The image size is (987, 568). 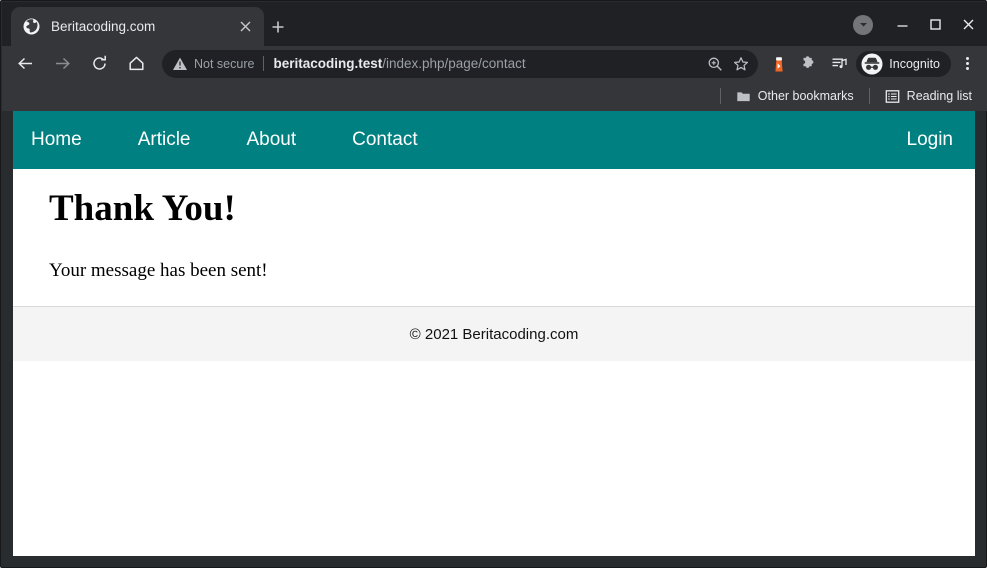 I want to click on nav-link-article: Article, so click(x=164, y=140).